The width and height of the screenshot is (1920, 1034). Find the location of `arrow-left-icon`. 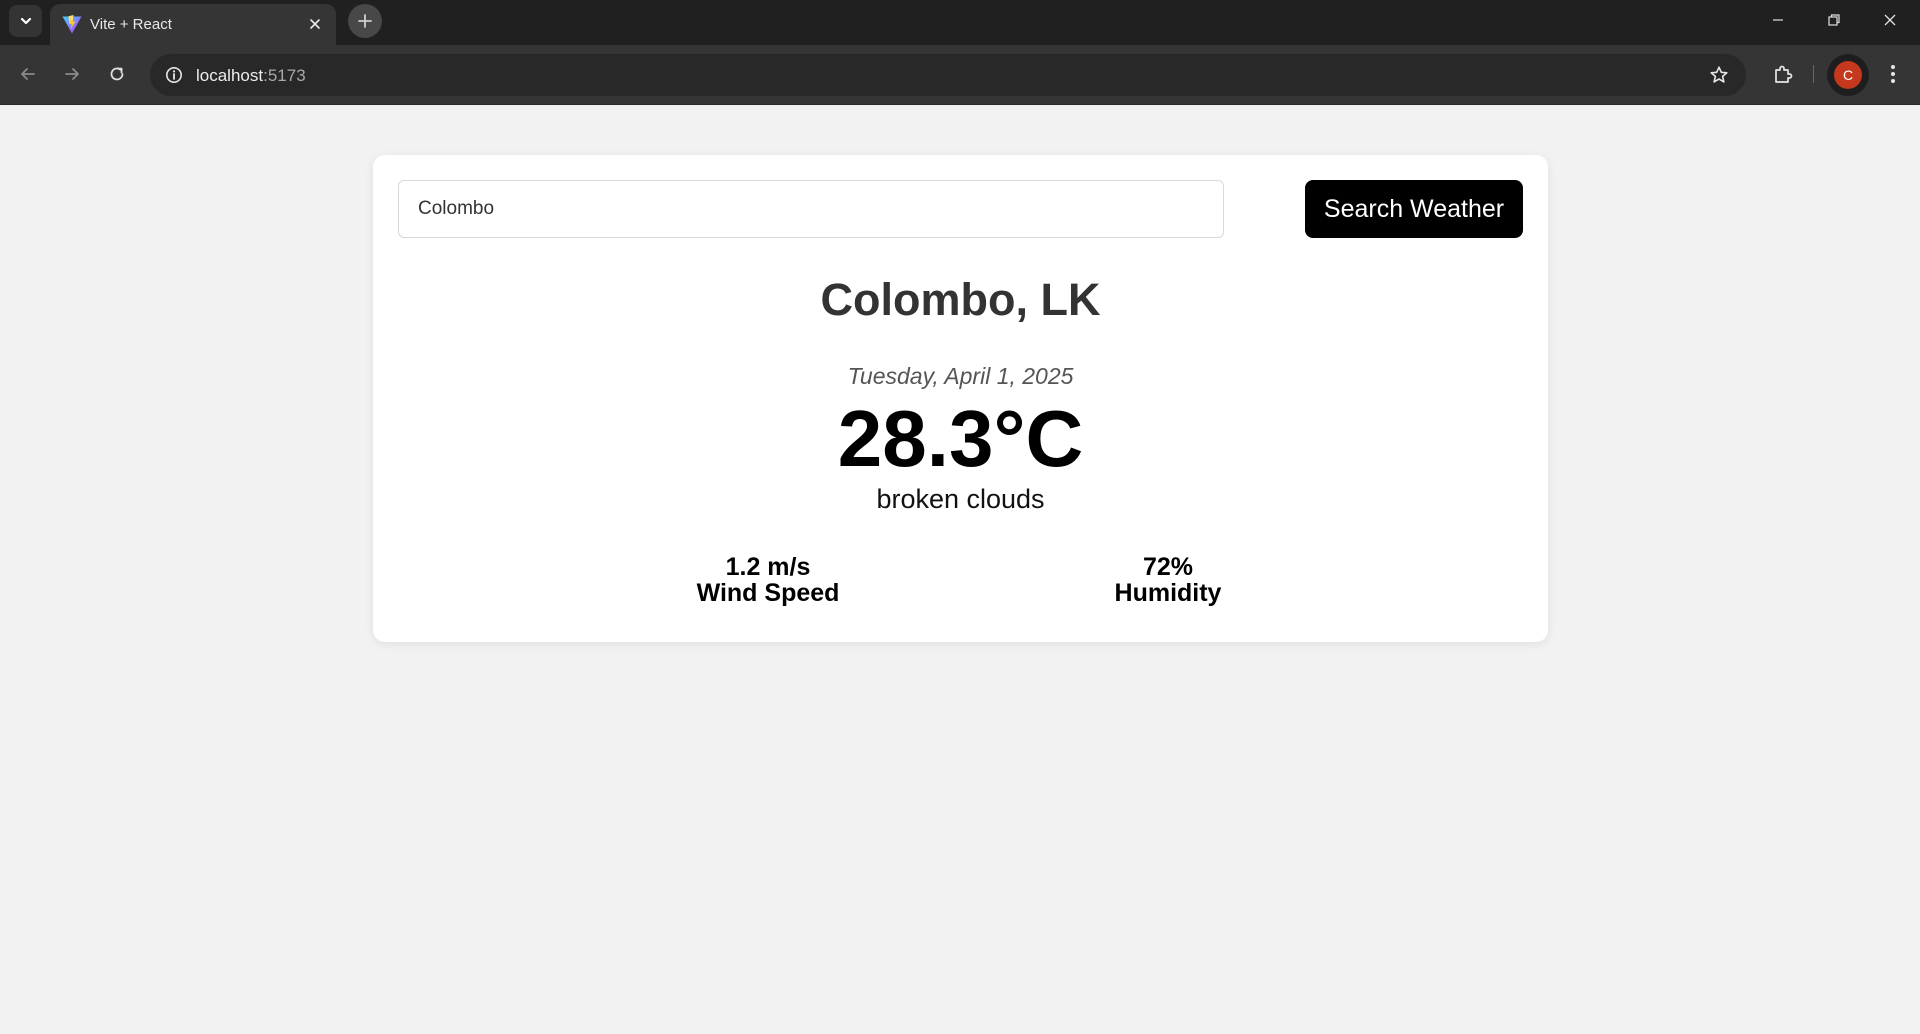

arrow-left-icon is located at coordinates (28, 74).